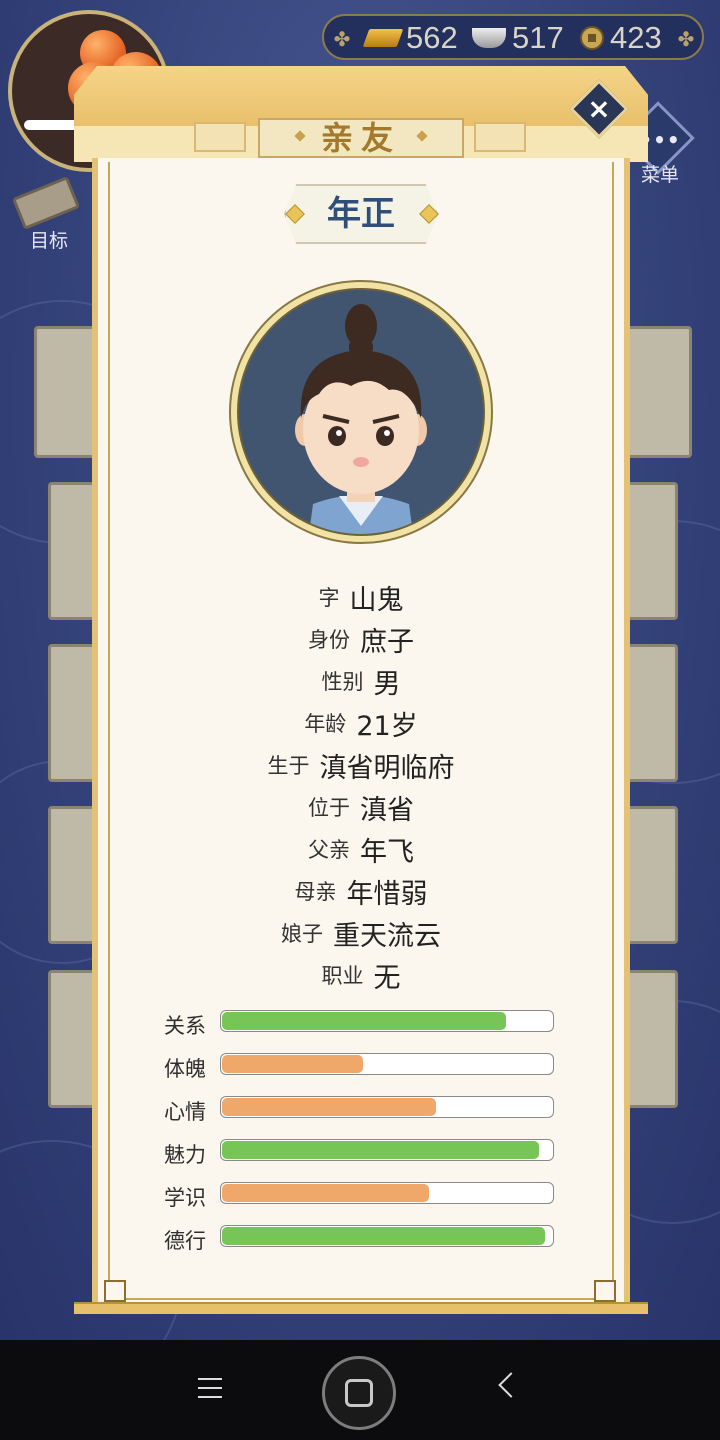  Describe the element at coordinates (538, 37) in the screenshot. I see `silver-amount: 517` at that location.